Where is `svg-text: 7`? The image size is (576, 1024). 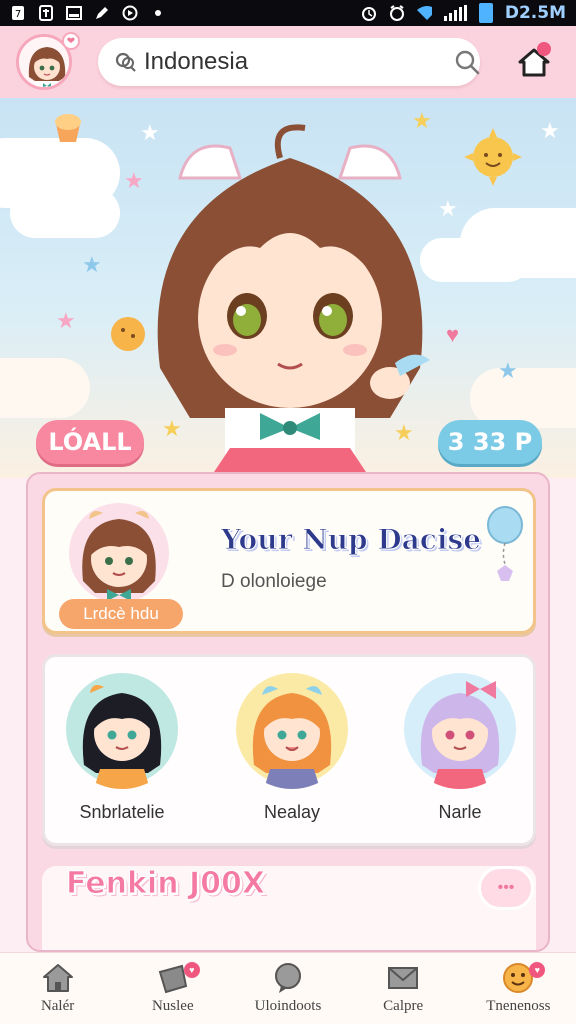 svg-text: 7 is located at coordinates (18, 14).